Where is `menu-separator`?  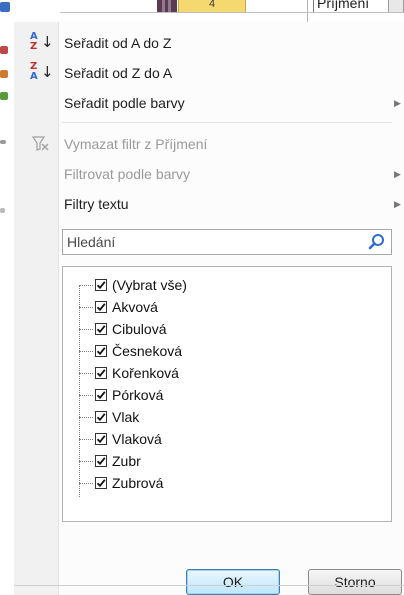 menu-separator is located at coordinates (227, 122).